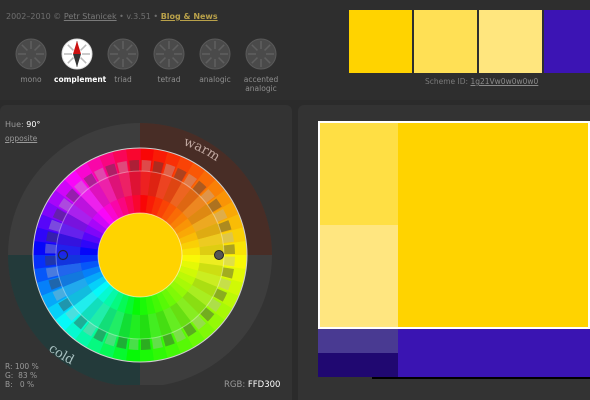 This screenshot has width=590, height=400. What do you see at coordinates (358, 341) in the screenshot?
I see `preview-complement-pale` at bounding box center [358, 341].